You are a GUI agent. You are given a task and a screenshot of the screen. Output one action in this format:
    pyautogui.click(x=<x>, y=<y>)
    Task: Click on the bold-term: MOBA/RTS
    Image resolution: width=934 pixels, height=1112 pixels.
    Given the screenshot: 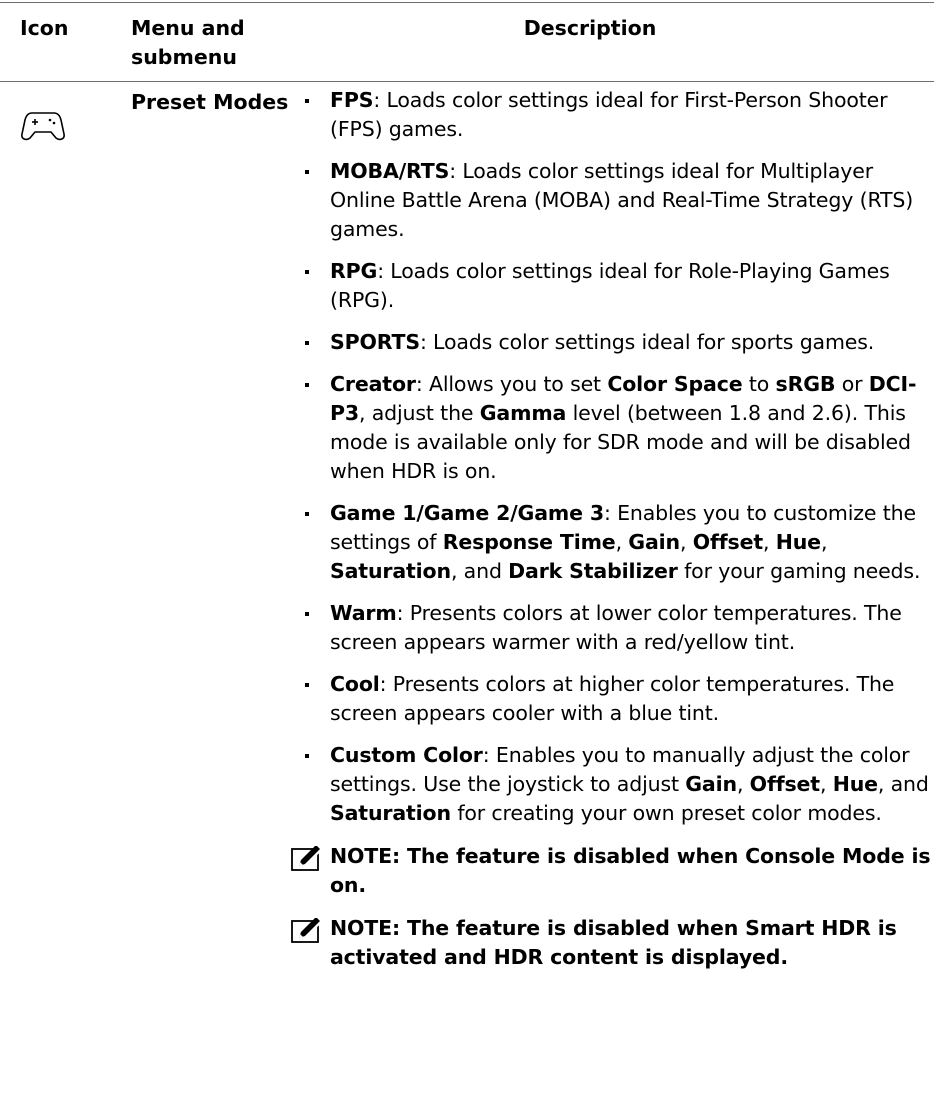 What is the action you would take?
    pyautogui.click(x=390, y=171)
    